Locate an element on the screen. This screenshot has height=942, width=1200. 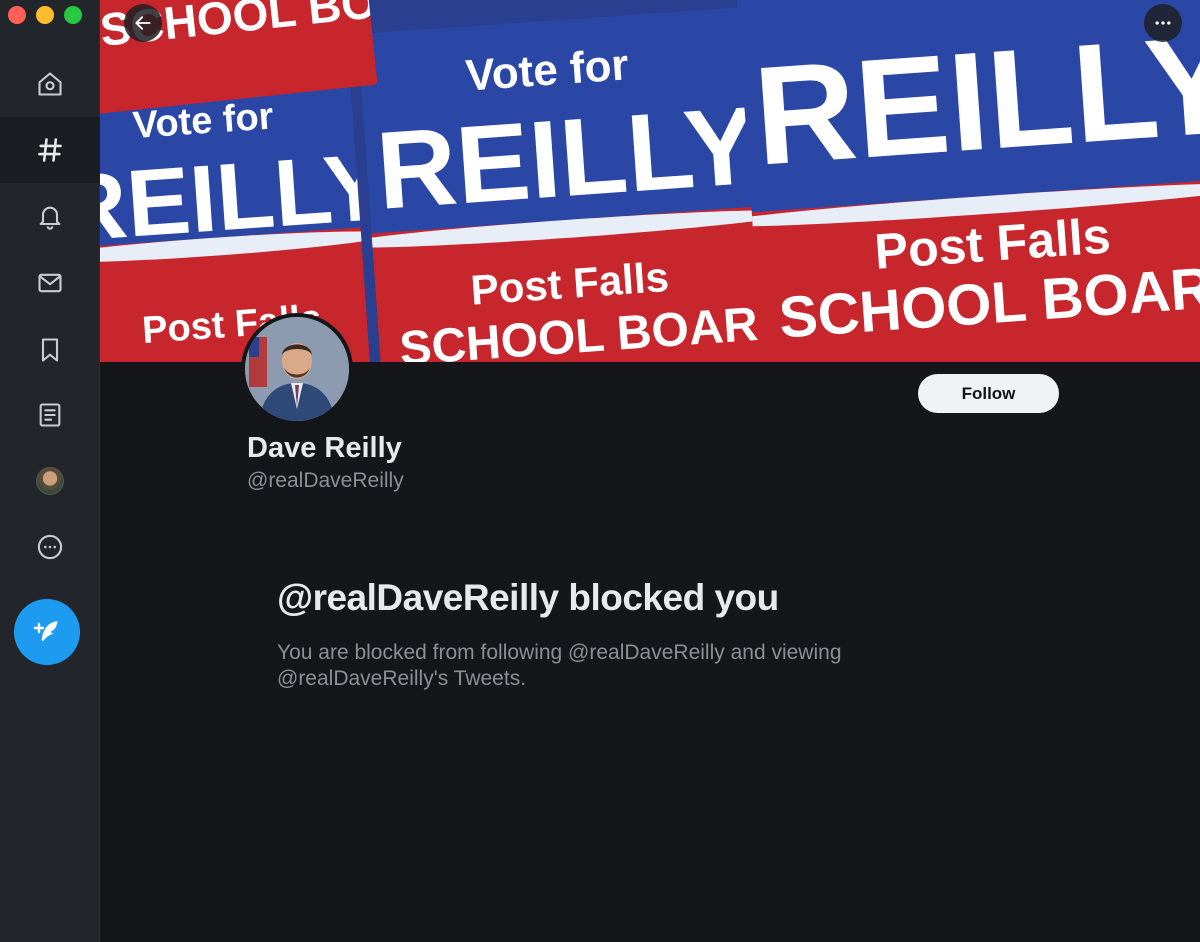
campaign-sign: Vote for REILLY Post Falls SCHOOL BOARD is located at coordinates (565, 184).